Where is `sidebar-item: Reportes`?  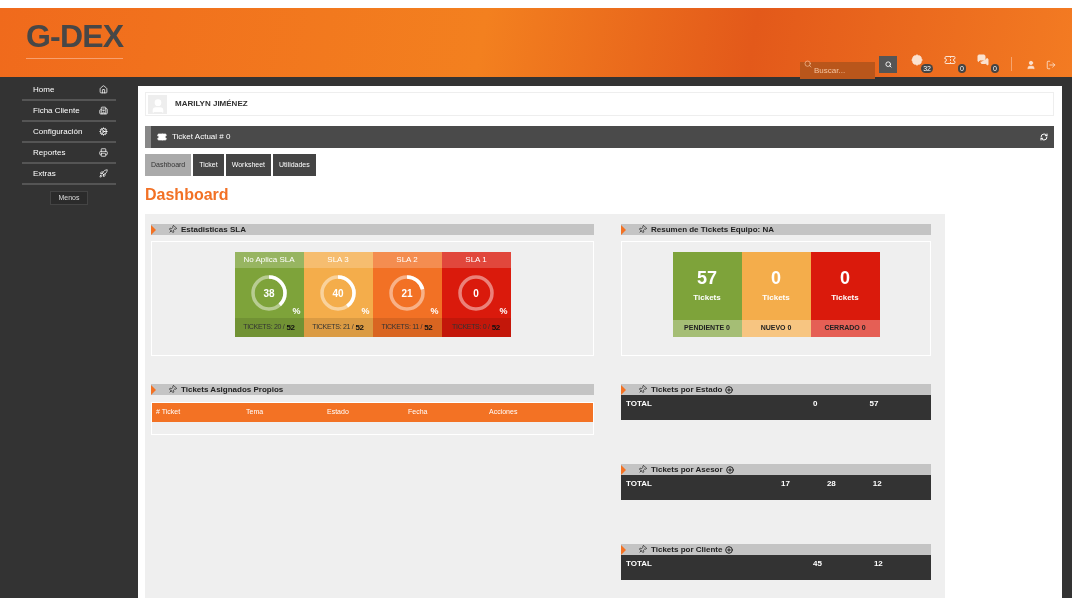 sidebar-item: Reportes is located at coordinates (69, 153).